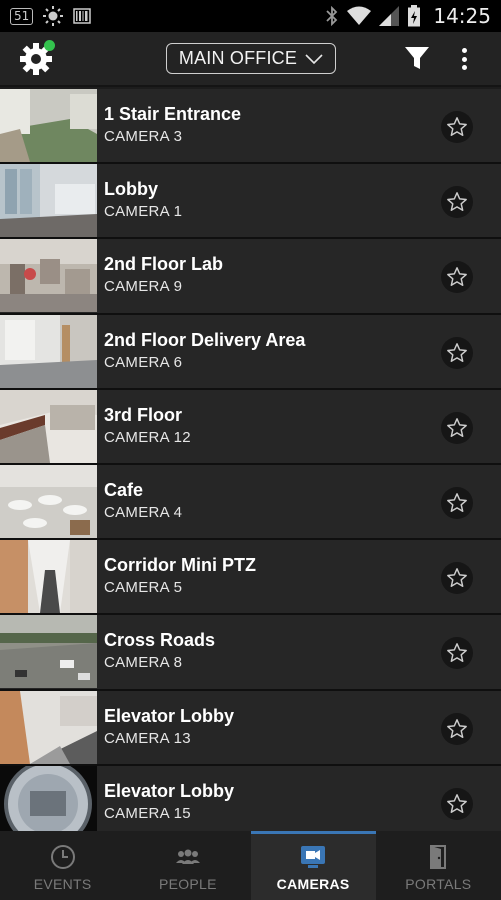  I want to click on location-label: MAIN OFFICE, so click(238, 58).